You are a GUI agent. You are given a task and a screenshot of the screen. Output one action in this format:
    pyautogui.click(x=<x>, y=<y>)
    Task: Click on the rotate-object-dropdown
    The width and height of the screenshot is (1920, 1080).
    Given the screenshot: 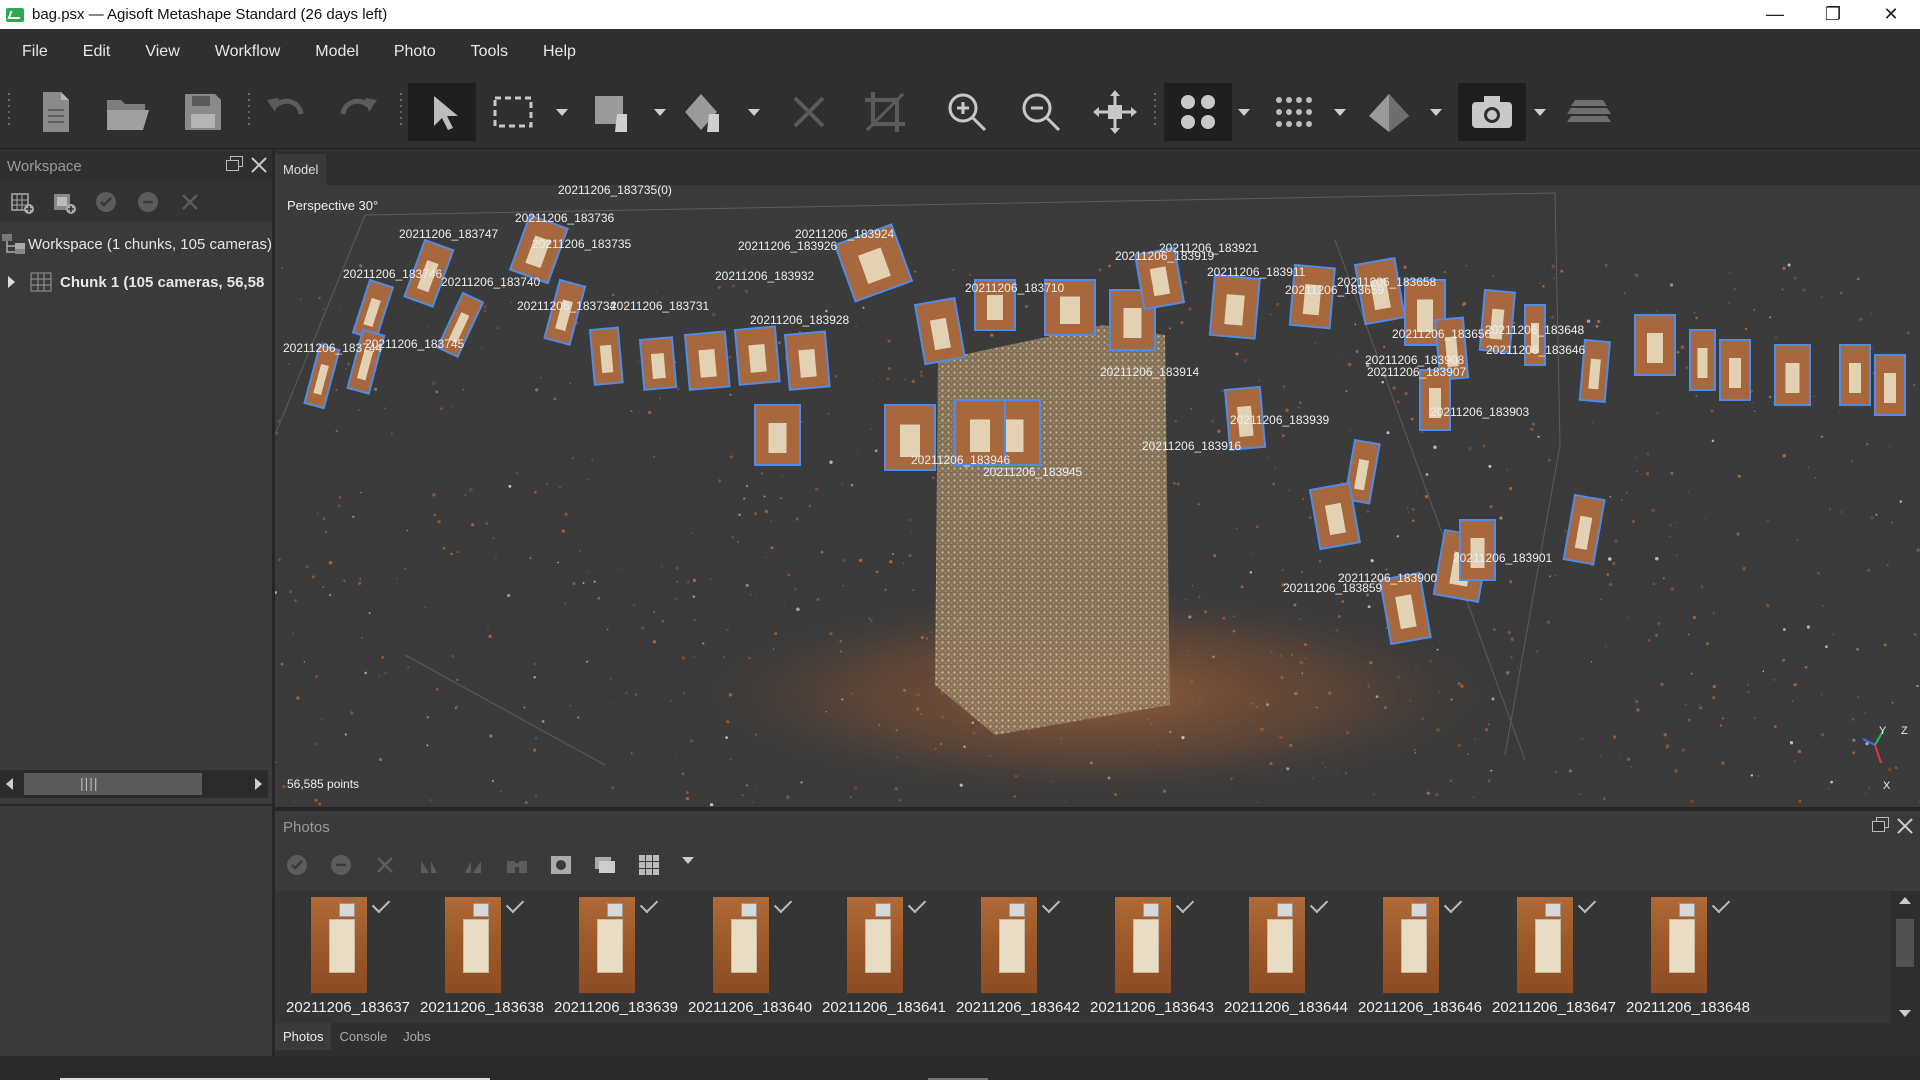 What is the action you would take?
    pyautogui.click(x=753, y=112)
    